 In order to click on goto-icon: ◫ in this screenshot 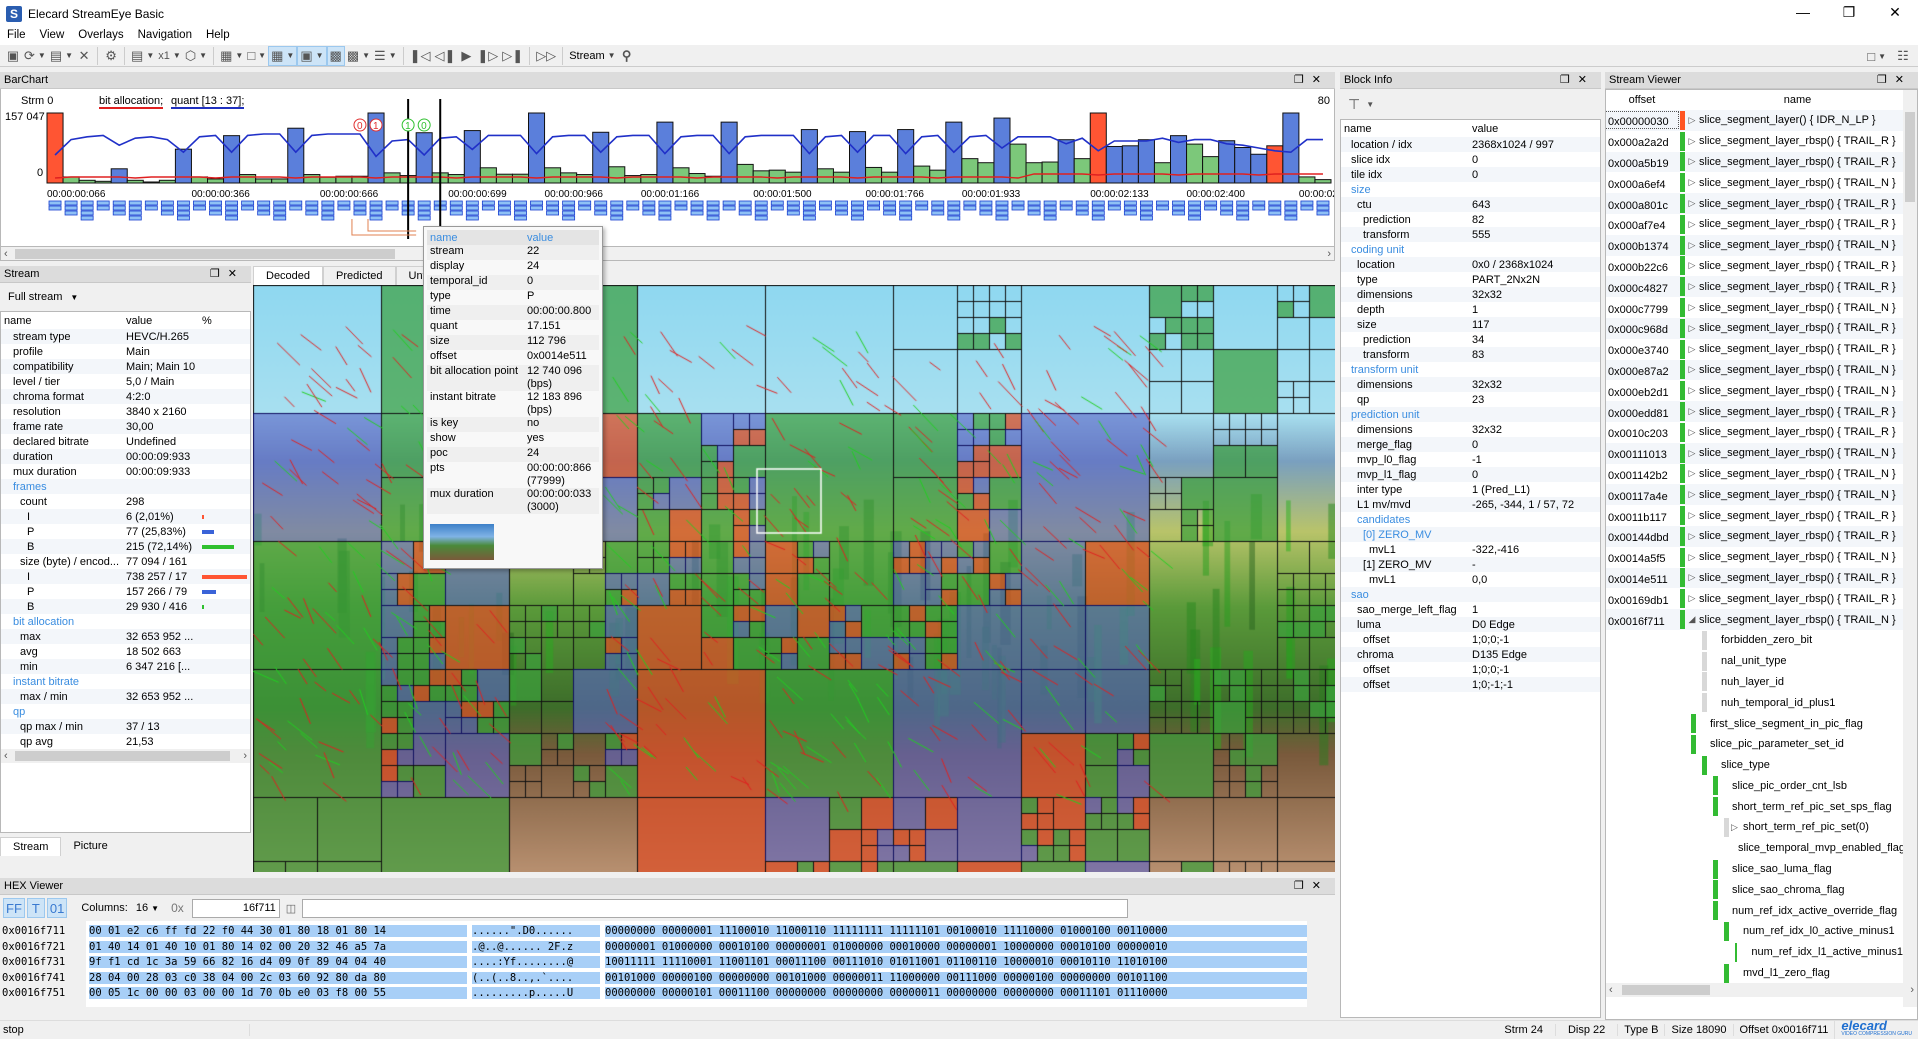, I will do `click(291, 908)`.